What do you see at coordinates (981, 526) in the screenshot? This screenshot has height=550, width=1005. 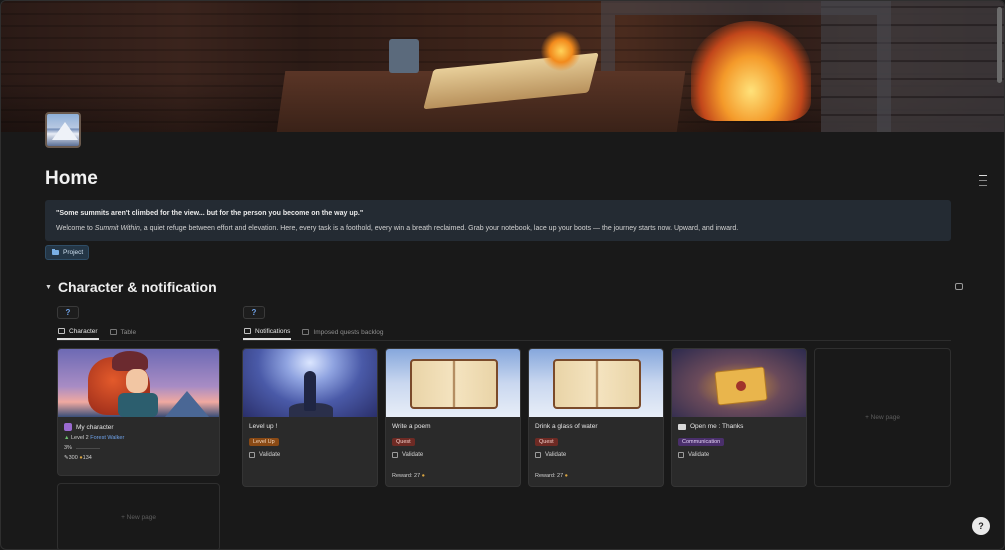 I see `help-button: ?` at bounding box center [981, 526].